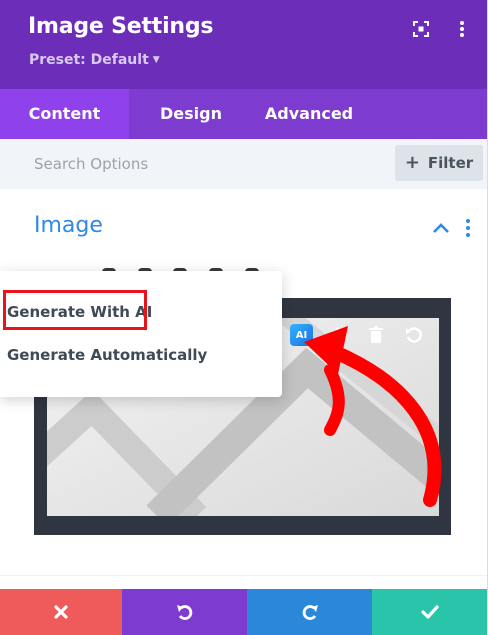  I want to click on undo-icon, so click(184, 612).